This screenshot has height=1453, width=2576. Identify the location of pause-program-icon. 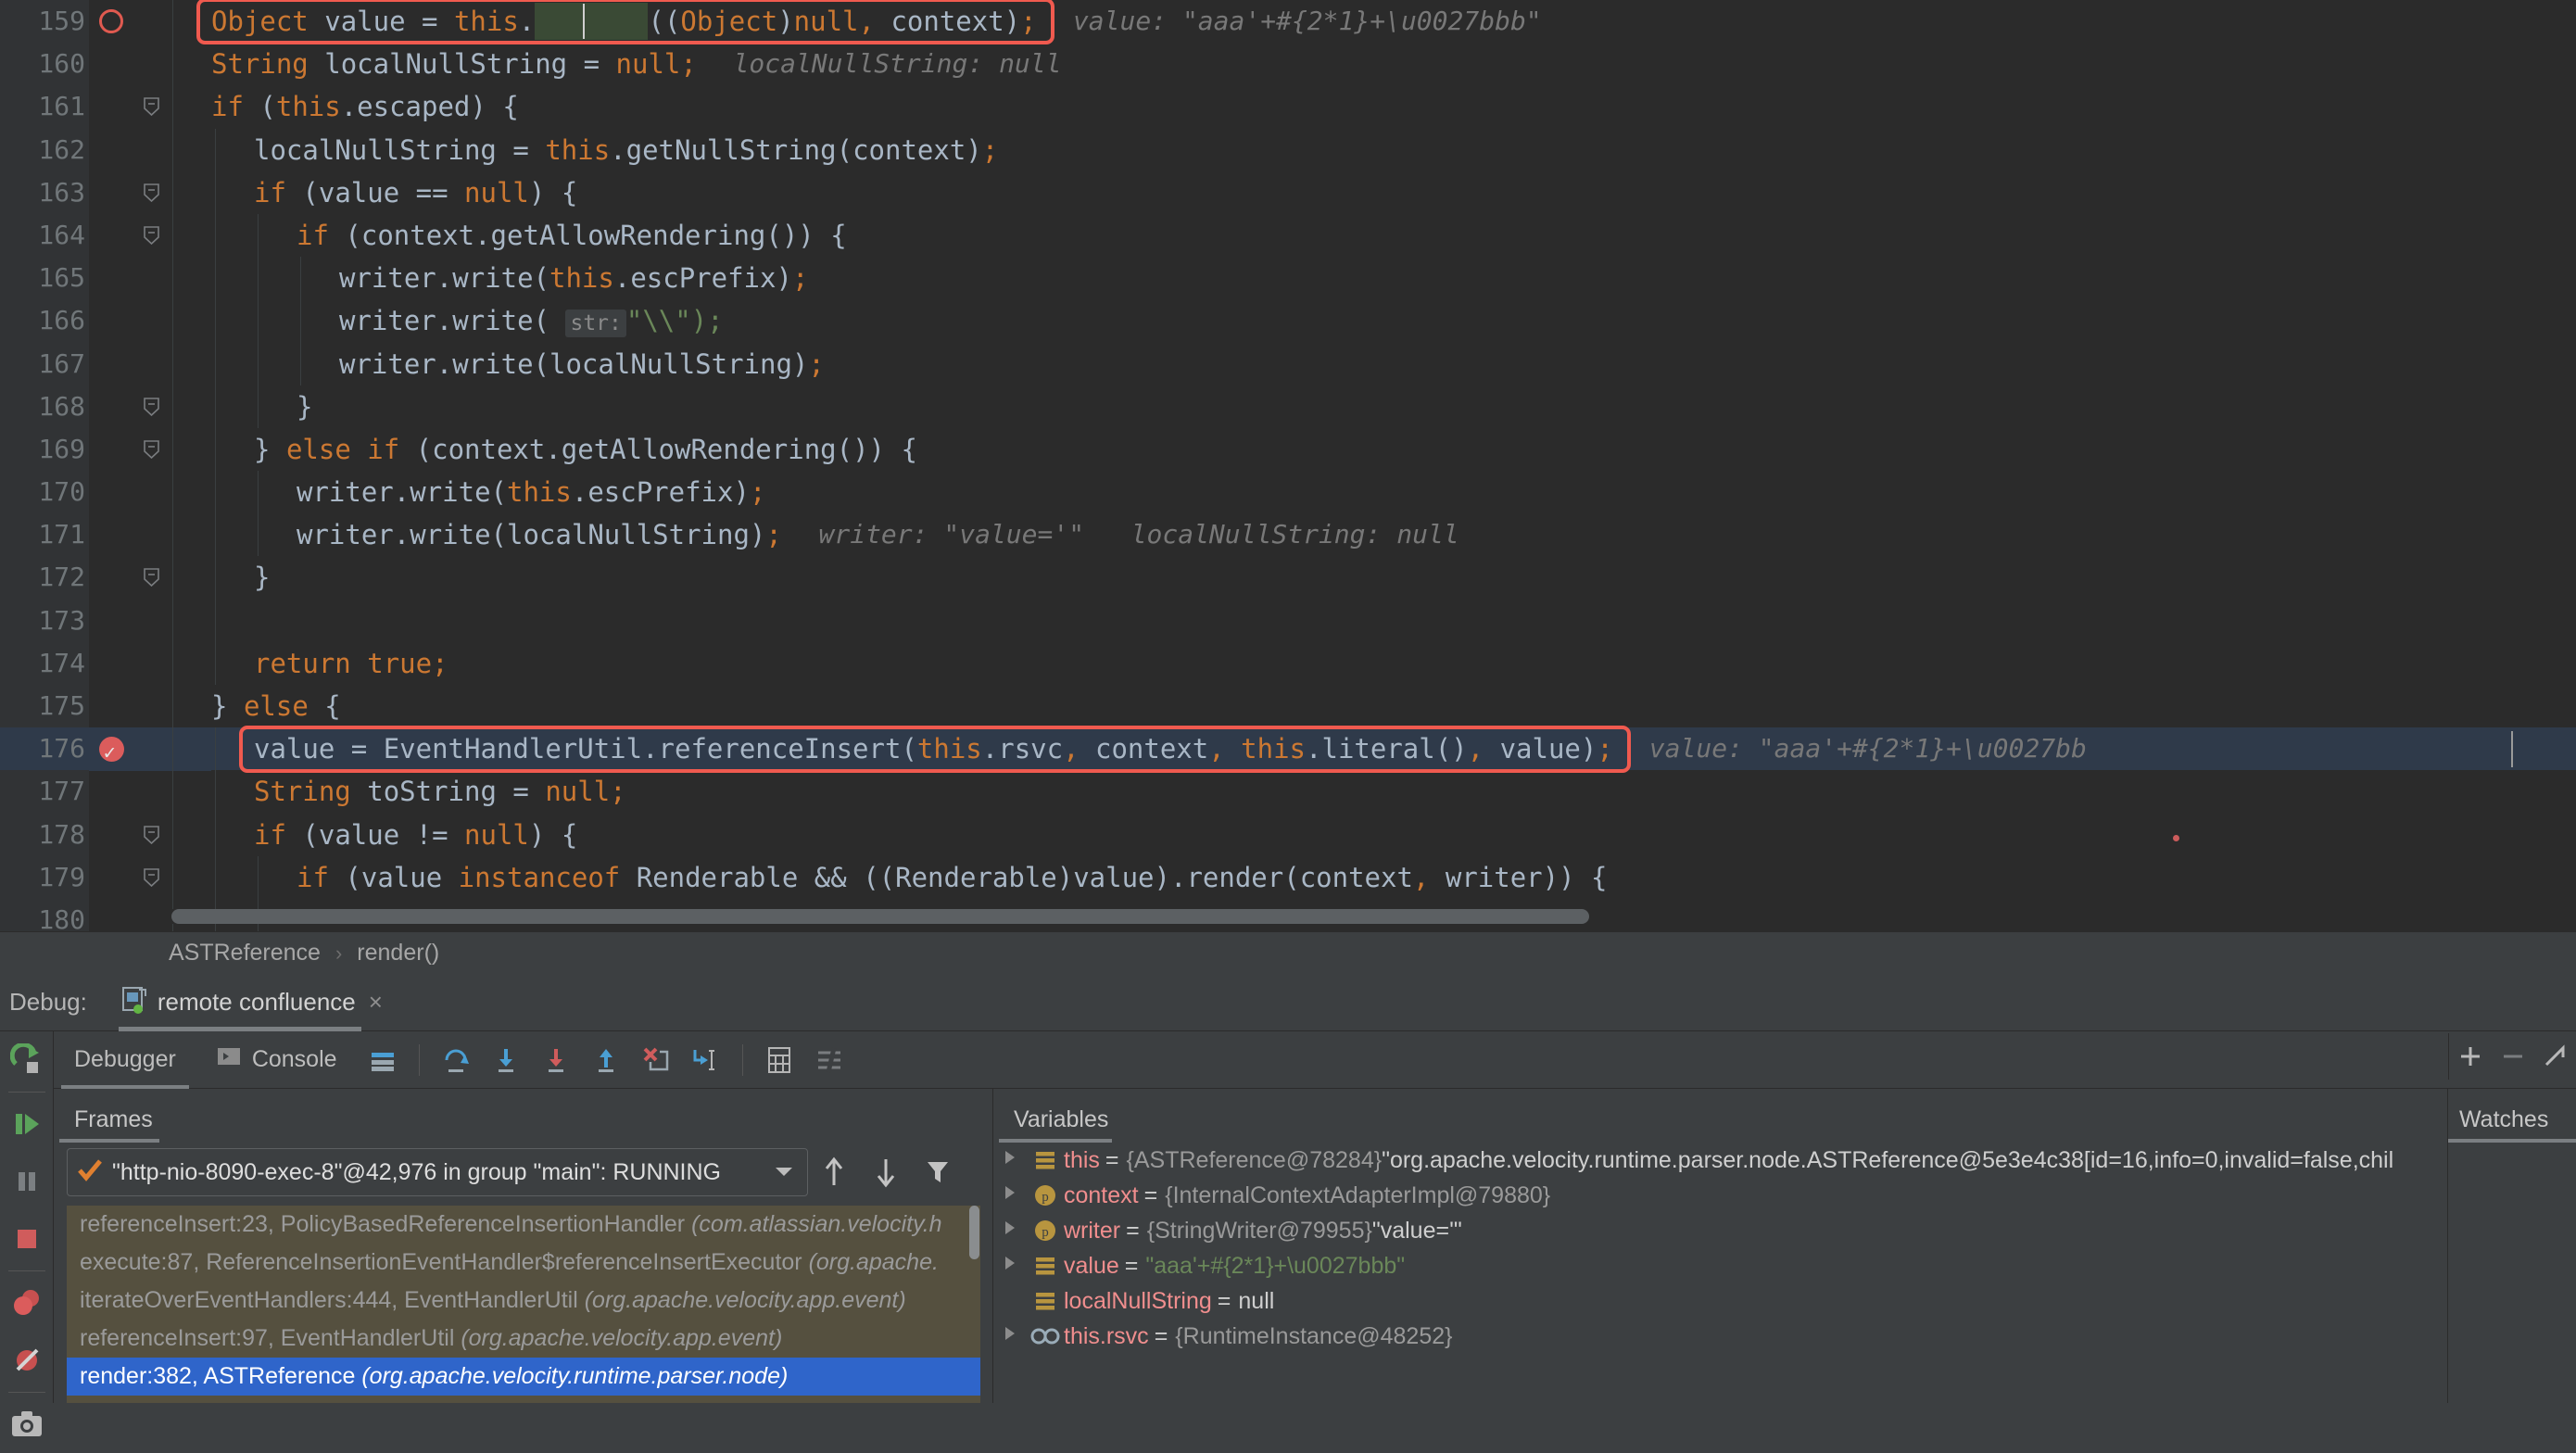
(27, 1181).